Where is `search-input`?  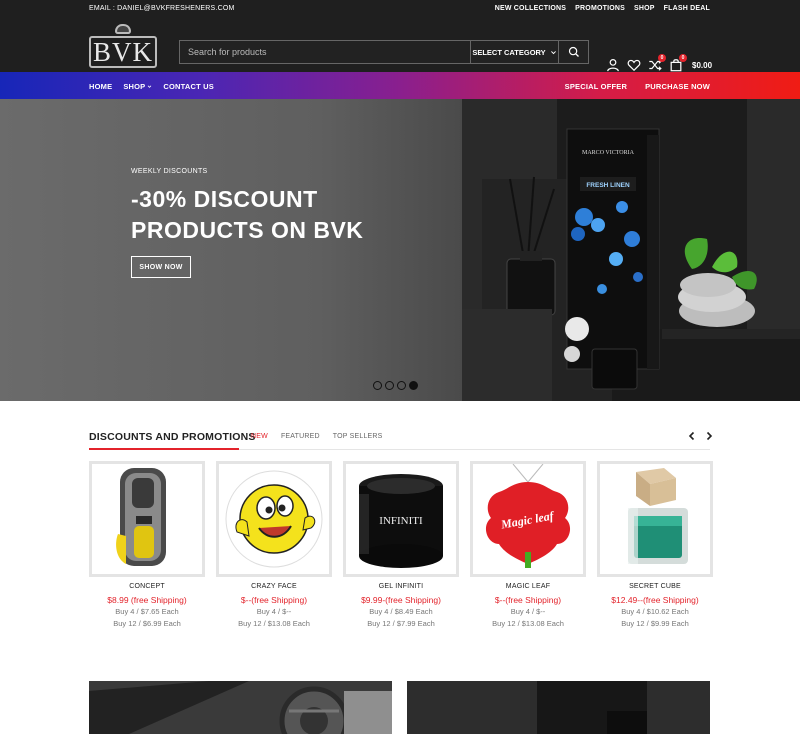
search-input is located at coordinates (325, 52).